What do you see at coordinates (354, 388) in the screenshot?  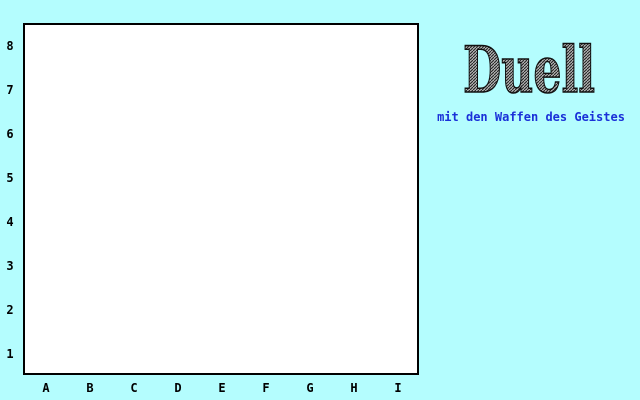 I see `file-label-h: H` at bounding box center [354, 388].